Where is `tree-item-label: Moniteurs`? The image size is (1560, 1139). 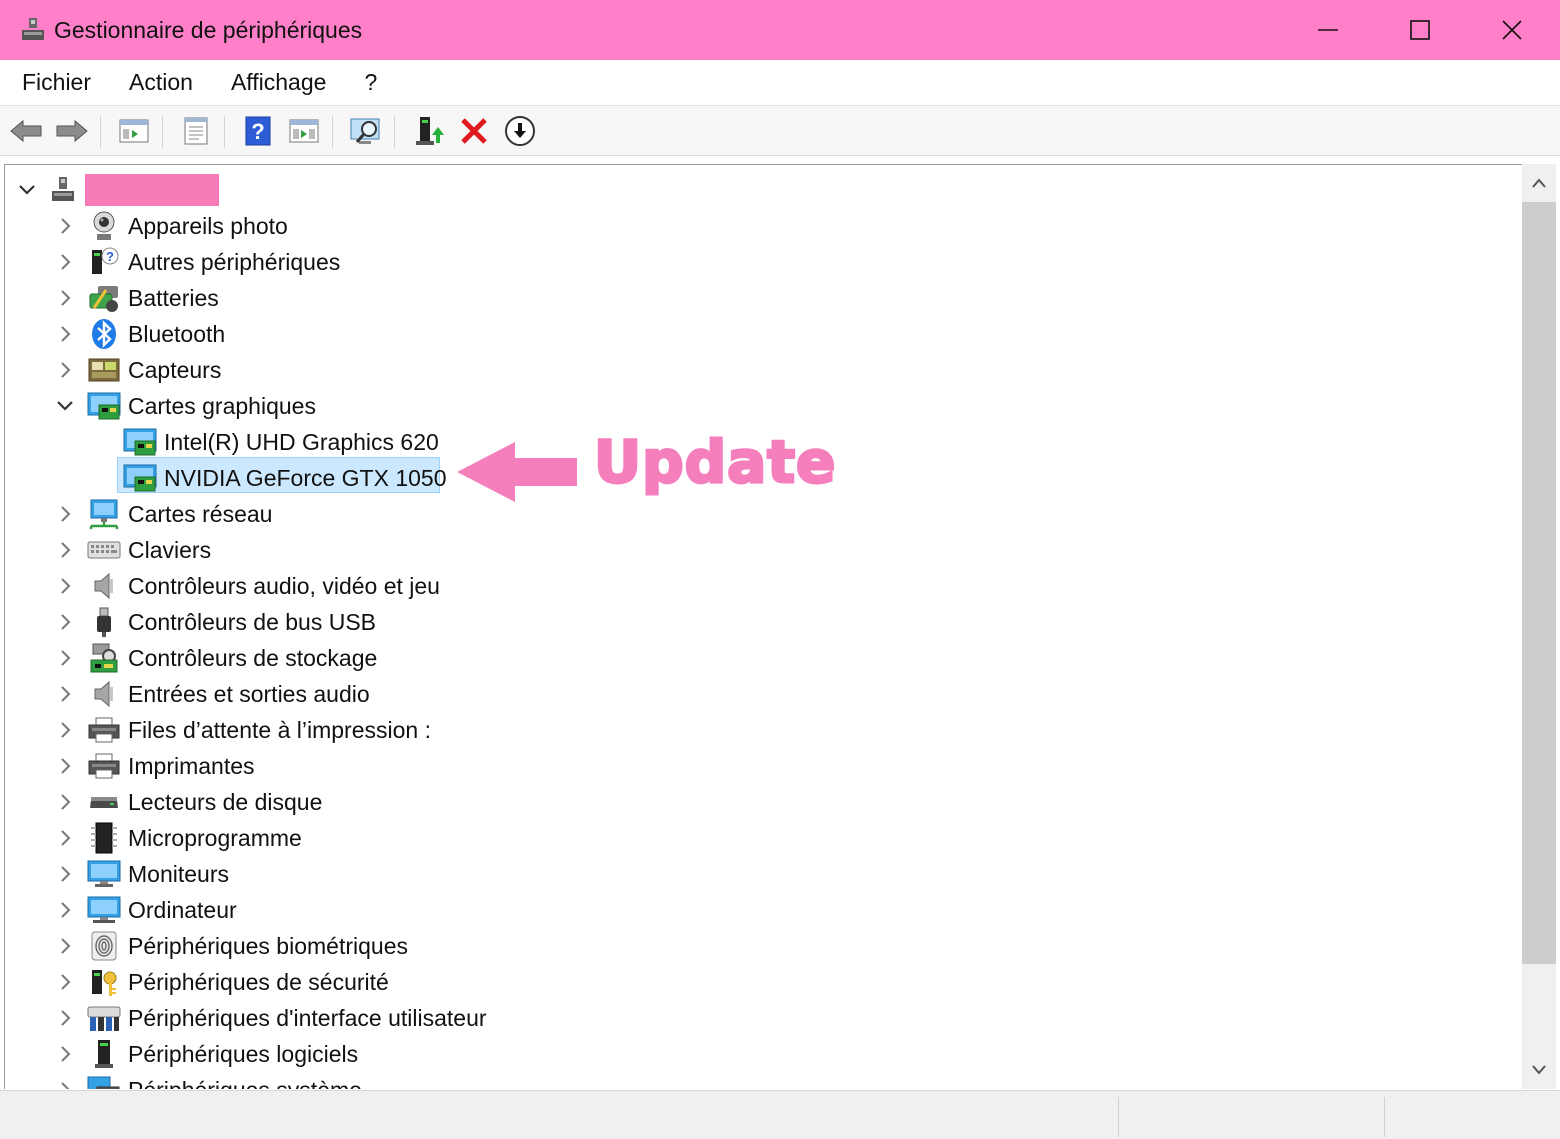
tree-item-label: Moniteurs is located at coordinates (178, 873).